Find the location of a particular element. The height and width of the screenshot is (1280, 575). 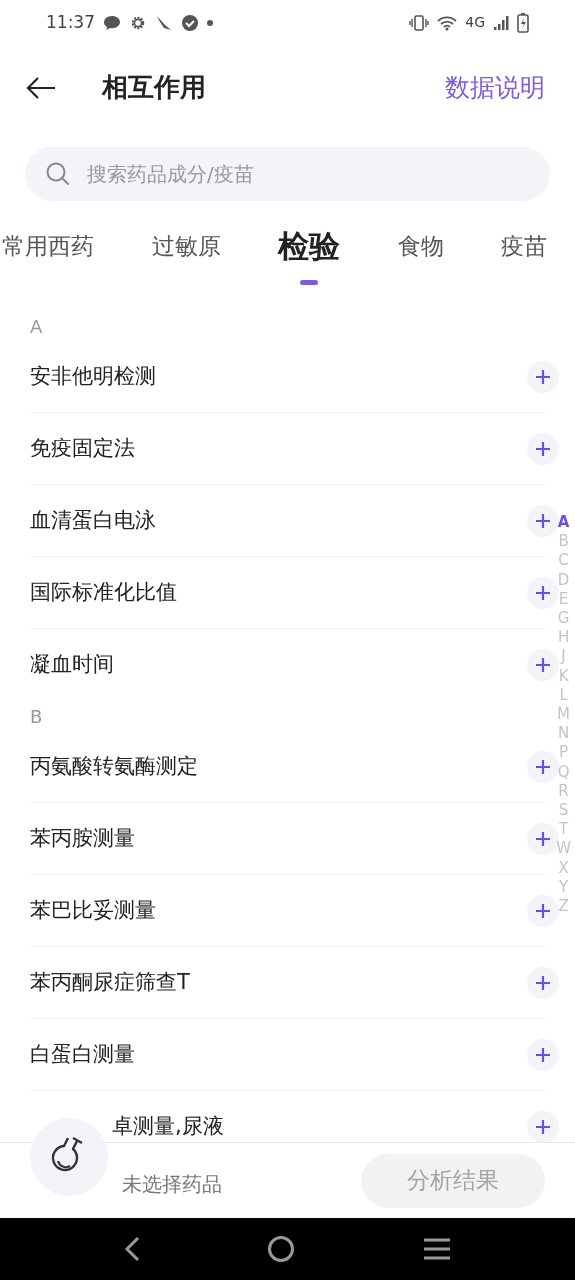

wifi-icon is located at coordinates (447, 22).